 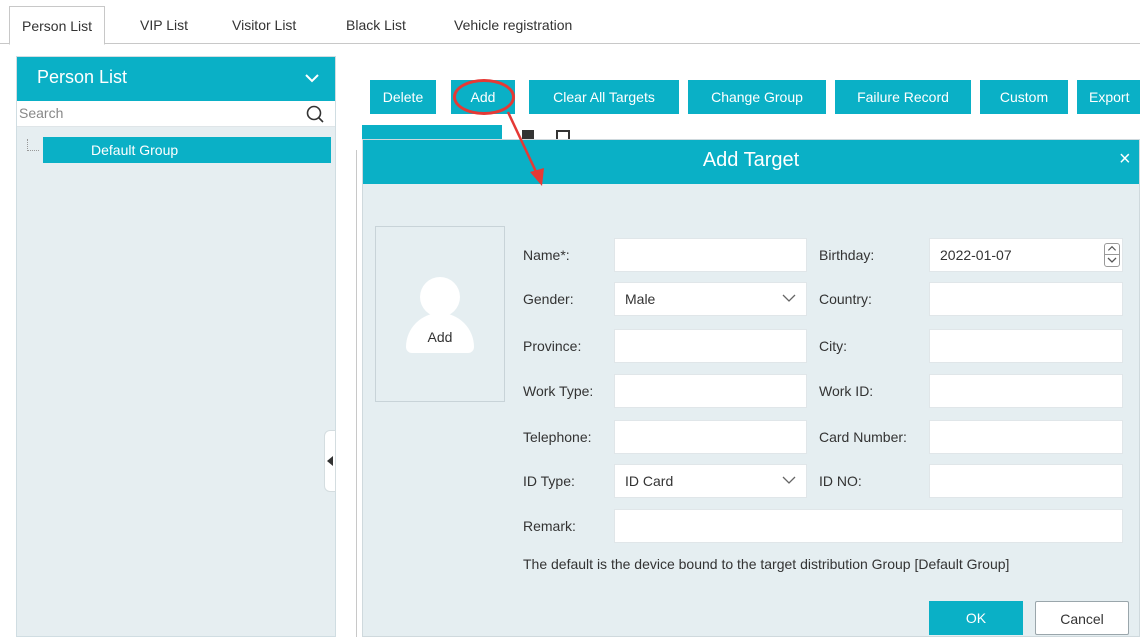 I want to click on name-label: Name*:, so click(x=546, y=255).